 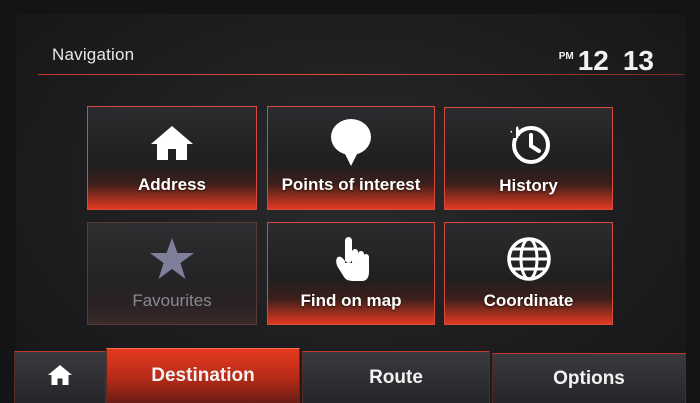 I want to click on tab-destination: Destination, so click(x=203, y=375).